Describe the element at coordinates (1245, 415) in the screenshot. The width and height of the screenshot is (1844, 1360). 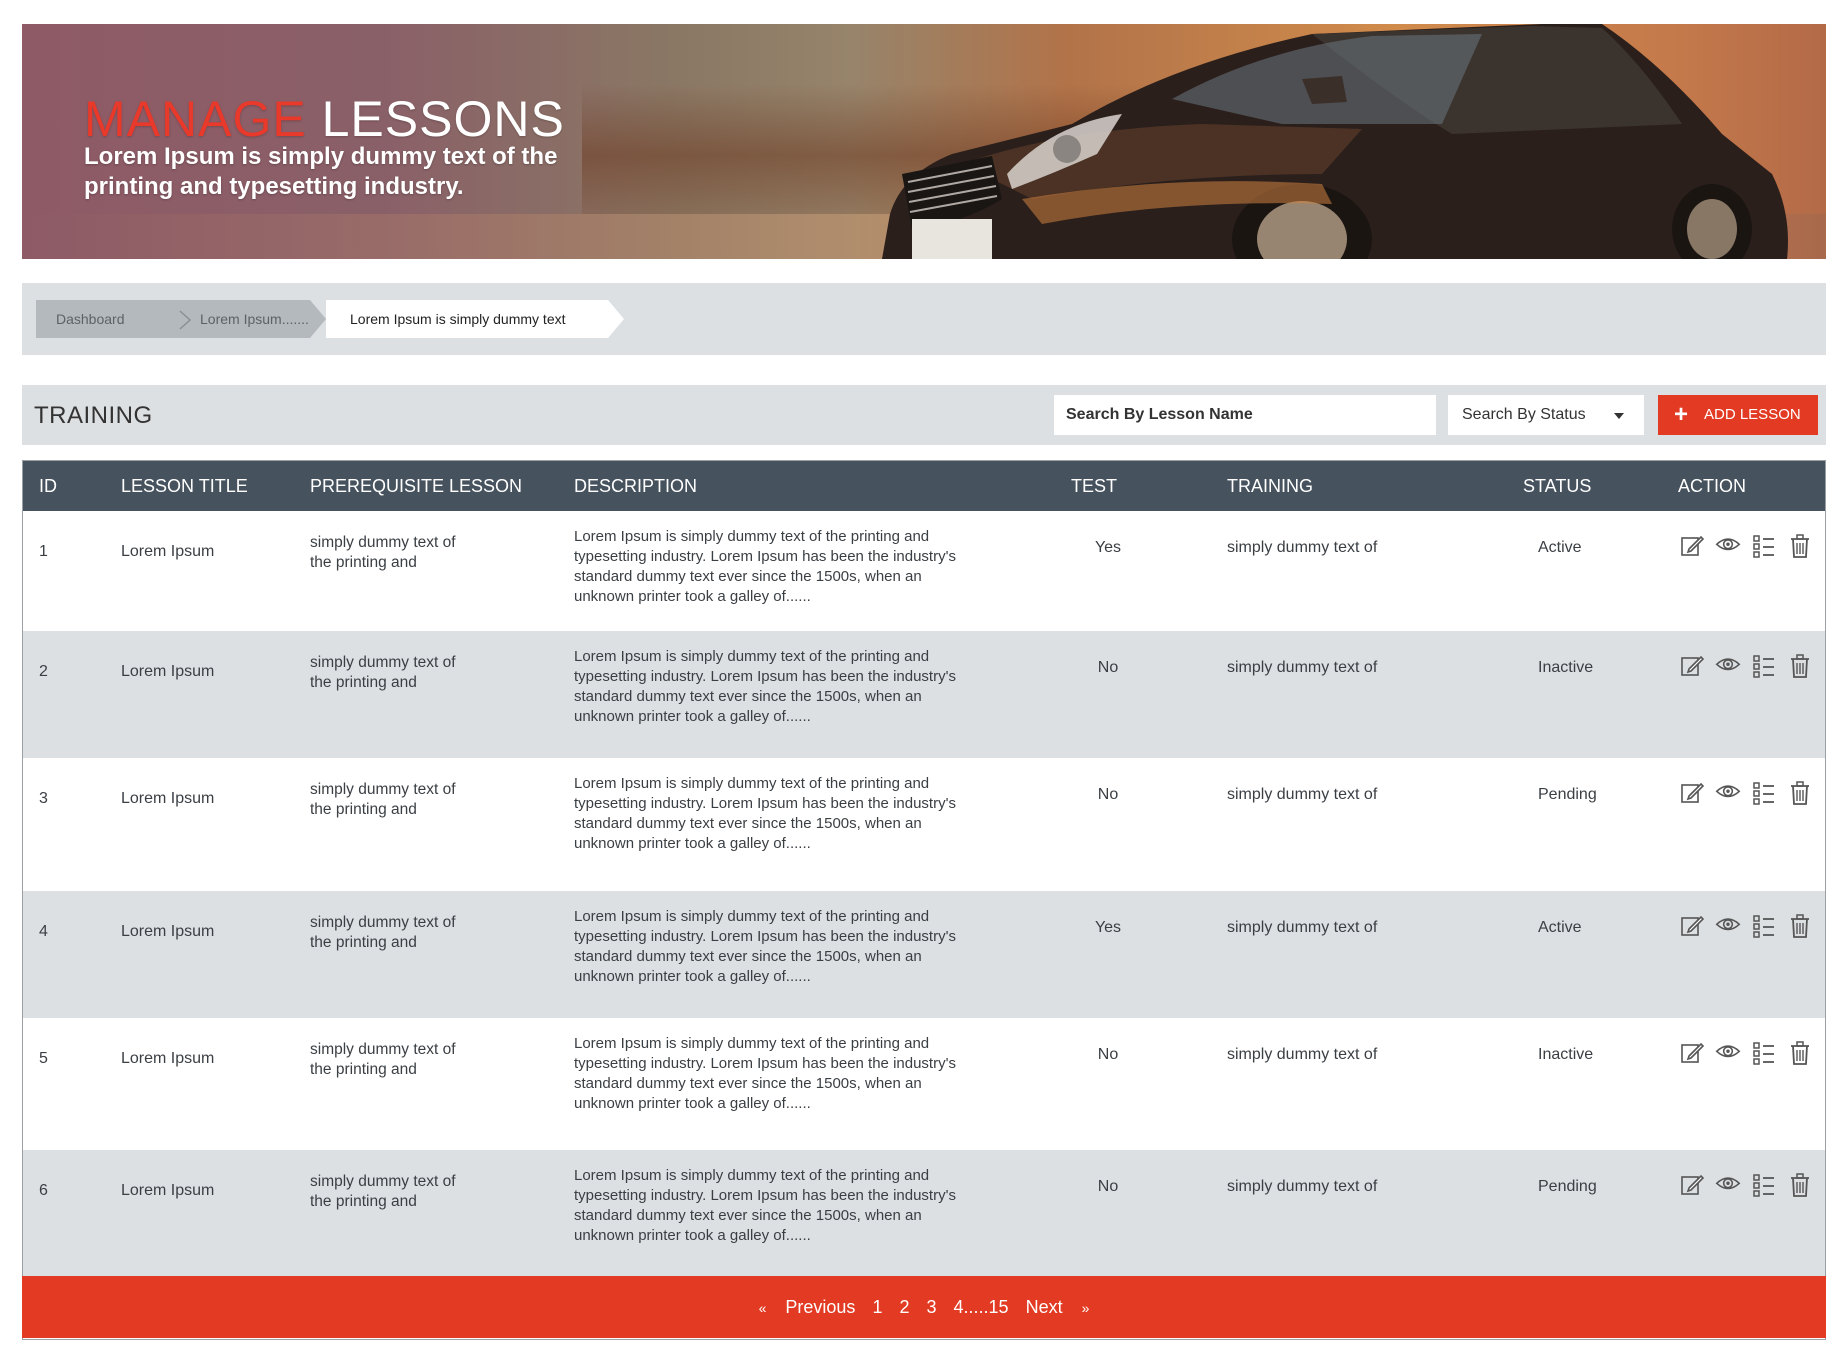
I see `search-lesson-input` at that location.